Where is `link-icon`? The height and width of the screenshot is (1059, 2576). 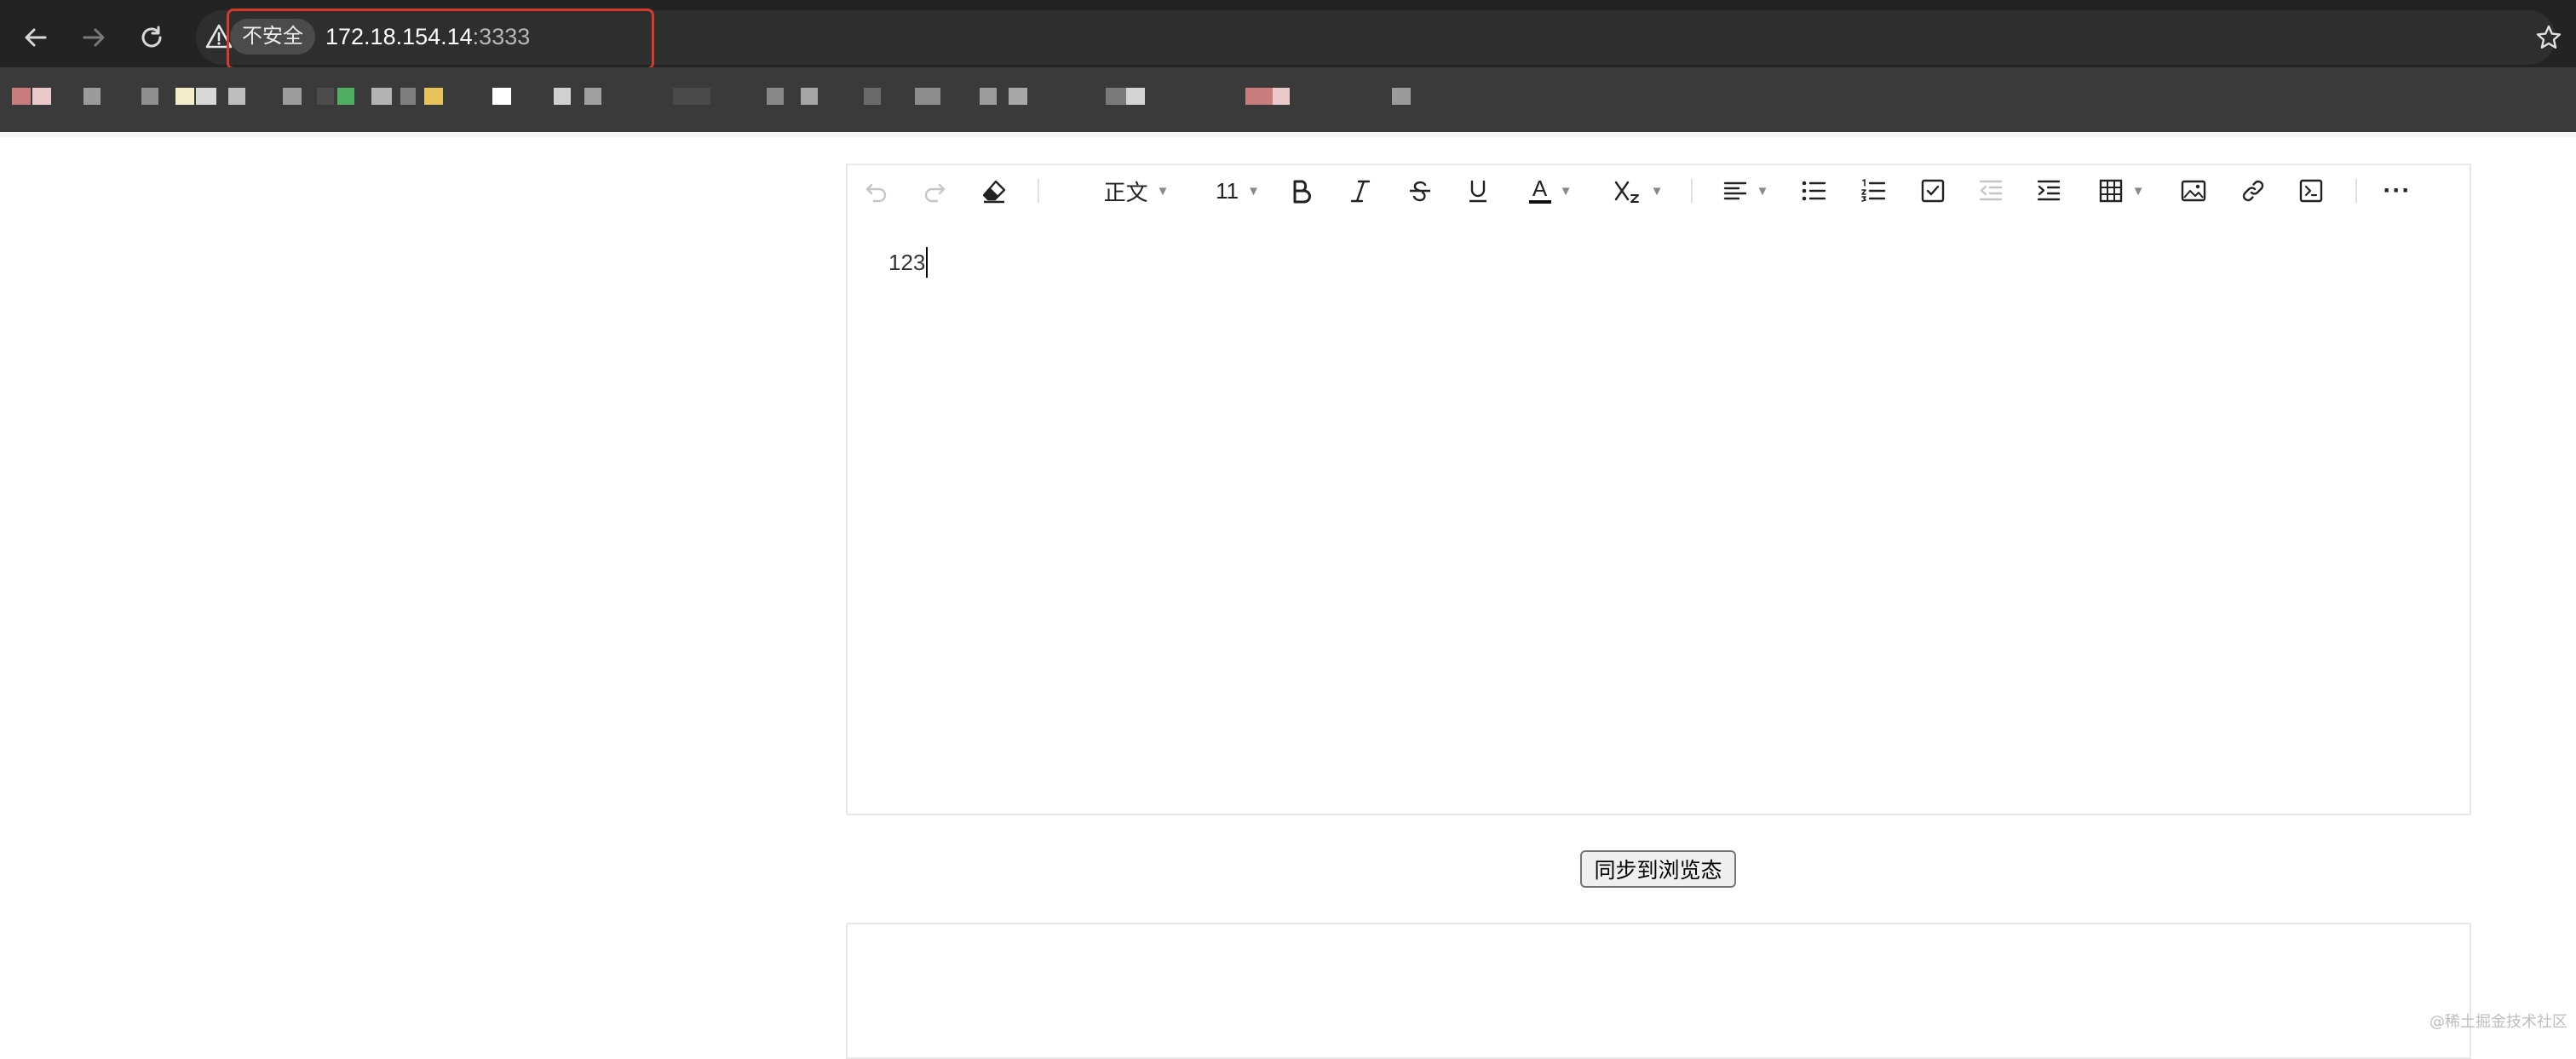
link-icon is located at coordinates (2253, 191).